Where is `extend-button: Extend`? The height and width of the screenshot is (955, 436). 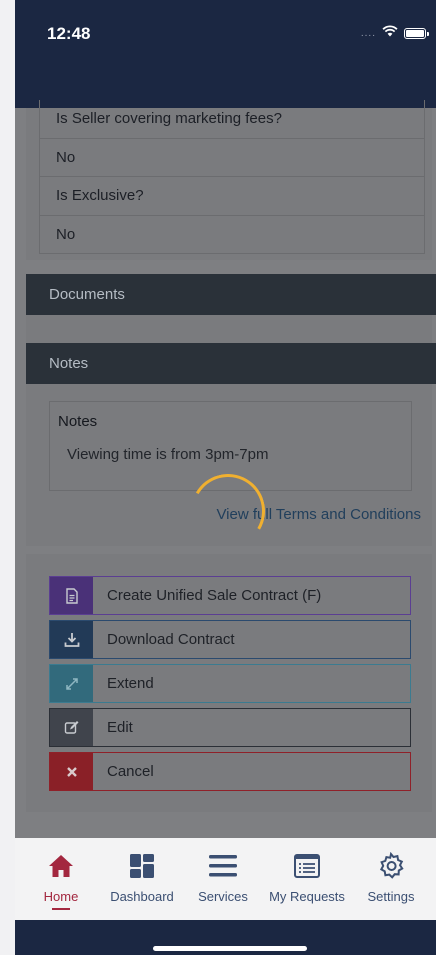 extend-button: Extend is located at coordinates (230, 683).